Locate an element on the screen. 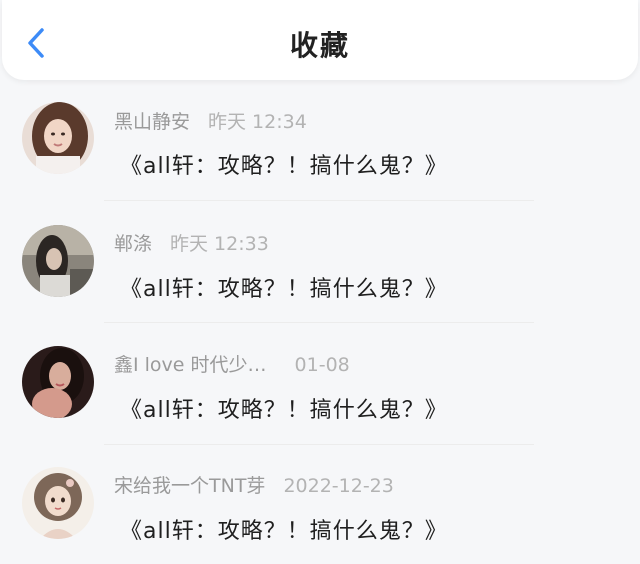 The height and width of the screenshot is (564, 640). item-meta: 宋给我一个TNT芽 2022-12-23 is located at coordinates (254, 484).